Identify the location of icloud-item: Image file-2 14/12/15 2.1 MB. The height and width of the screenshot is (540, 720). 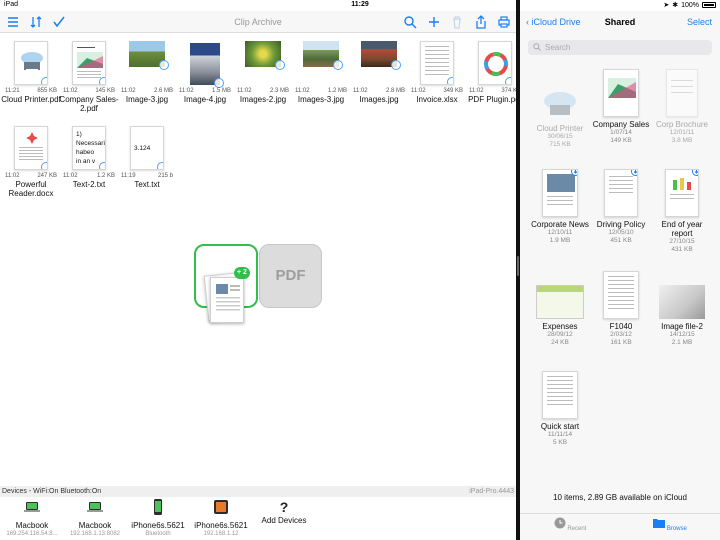
(682, 314).